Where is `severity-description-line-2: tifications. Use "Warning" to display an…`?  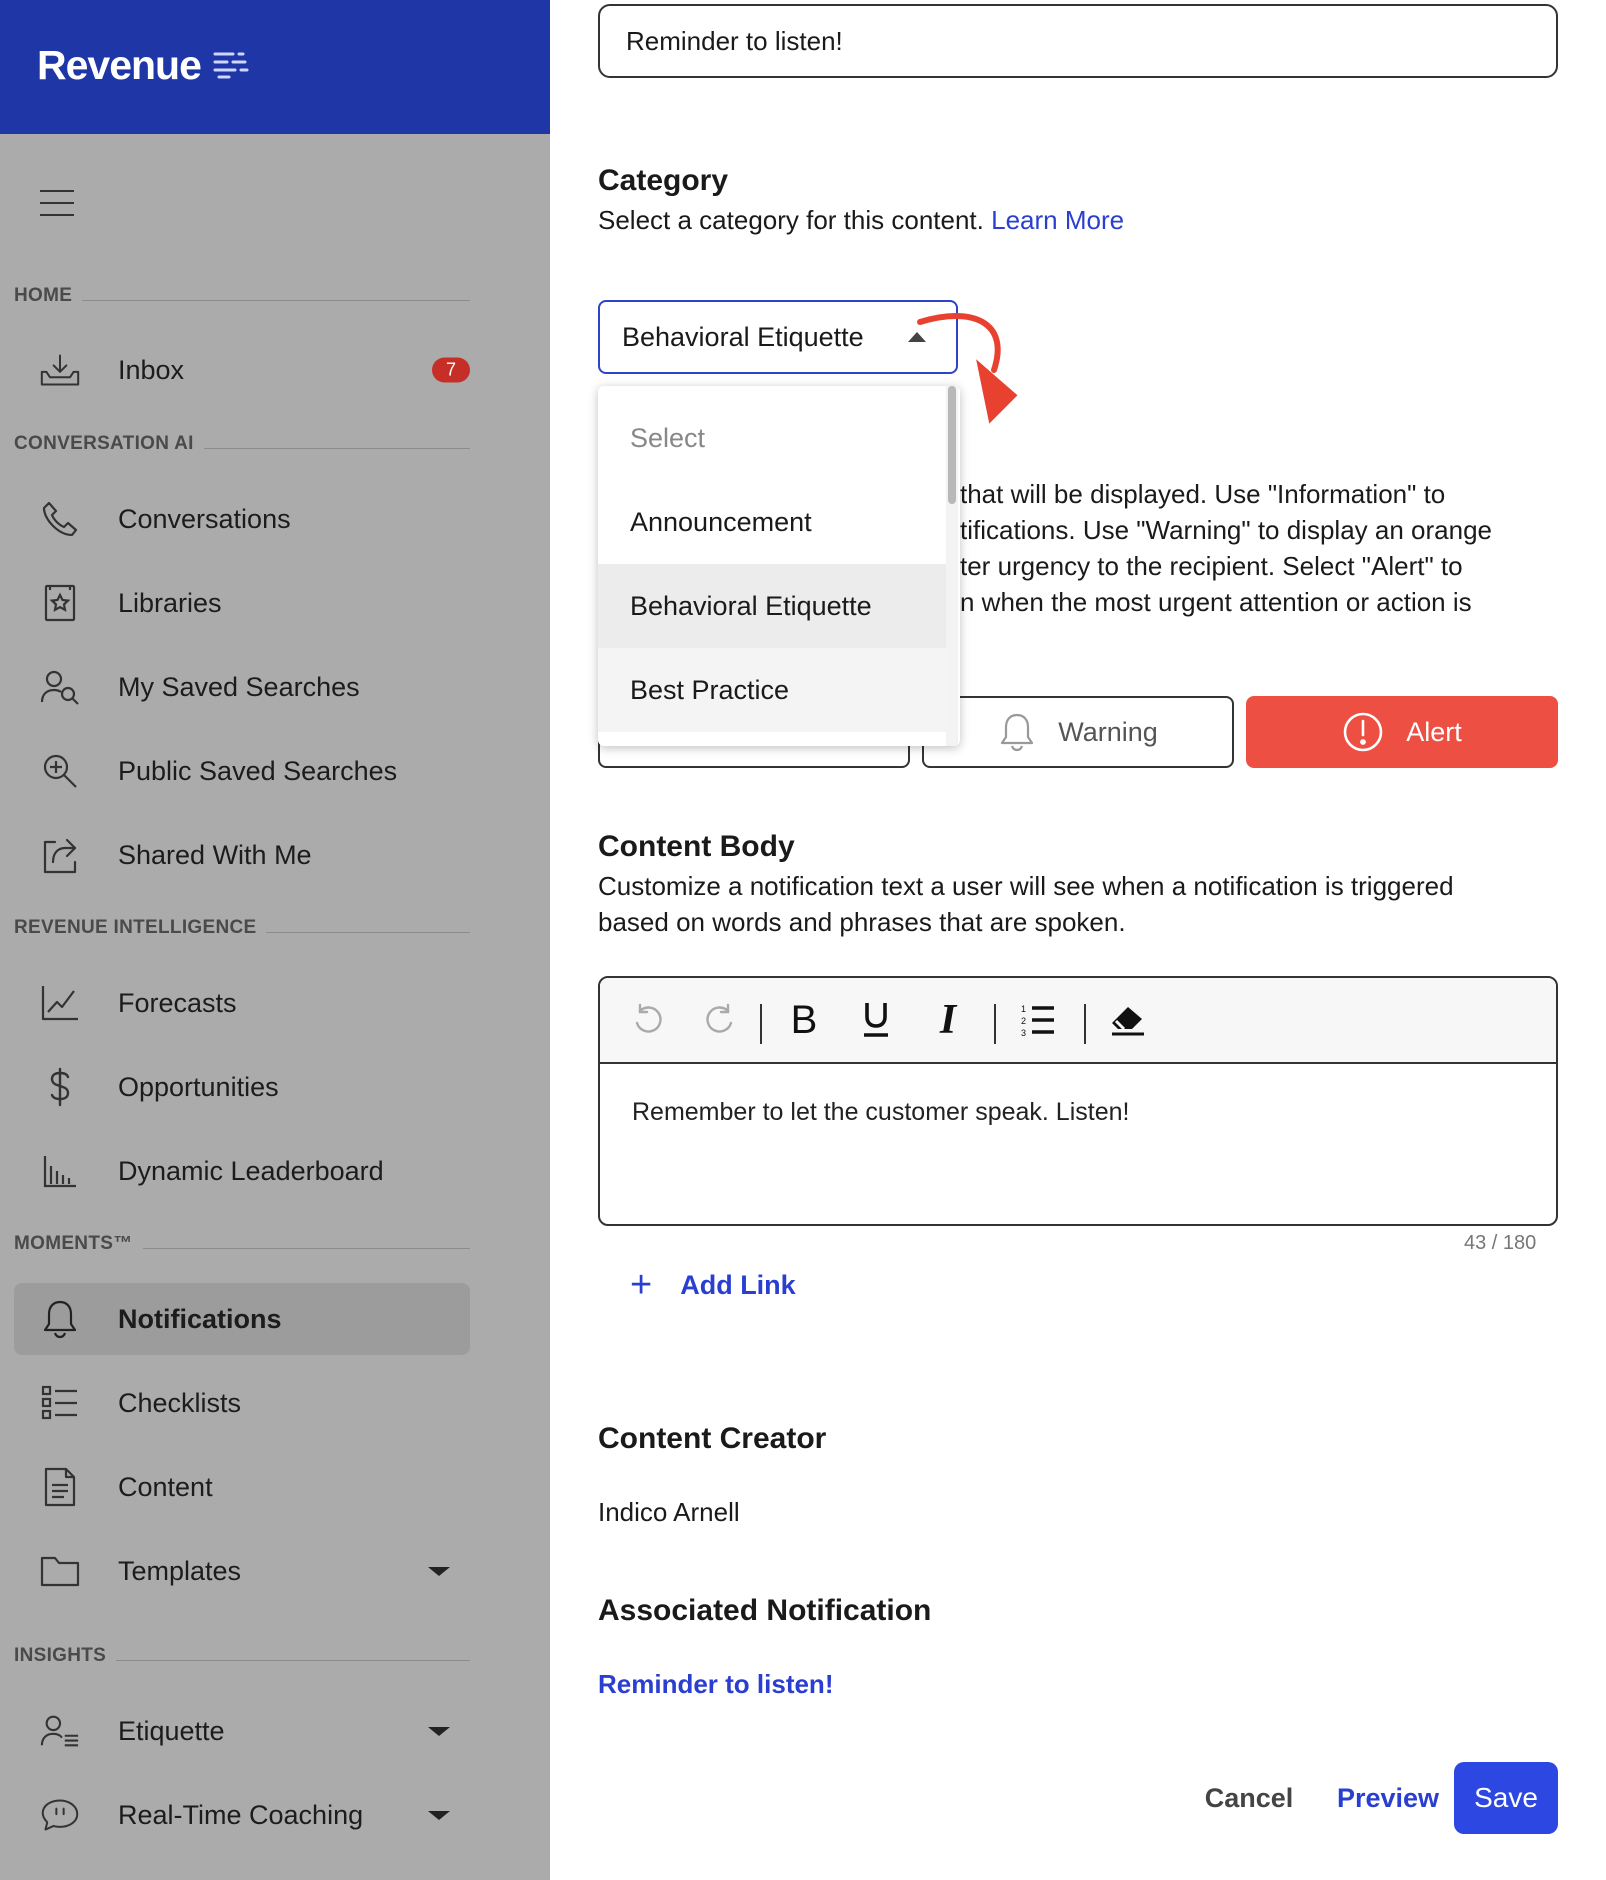 severity-description-line-2: tifications. Use "Warning" to display an… is located at coordinates (1226, 530).